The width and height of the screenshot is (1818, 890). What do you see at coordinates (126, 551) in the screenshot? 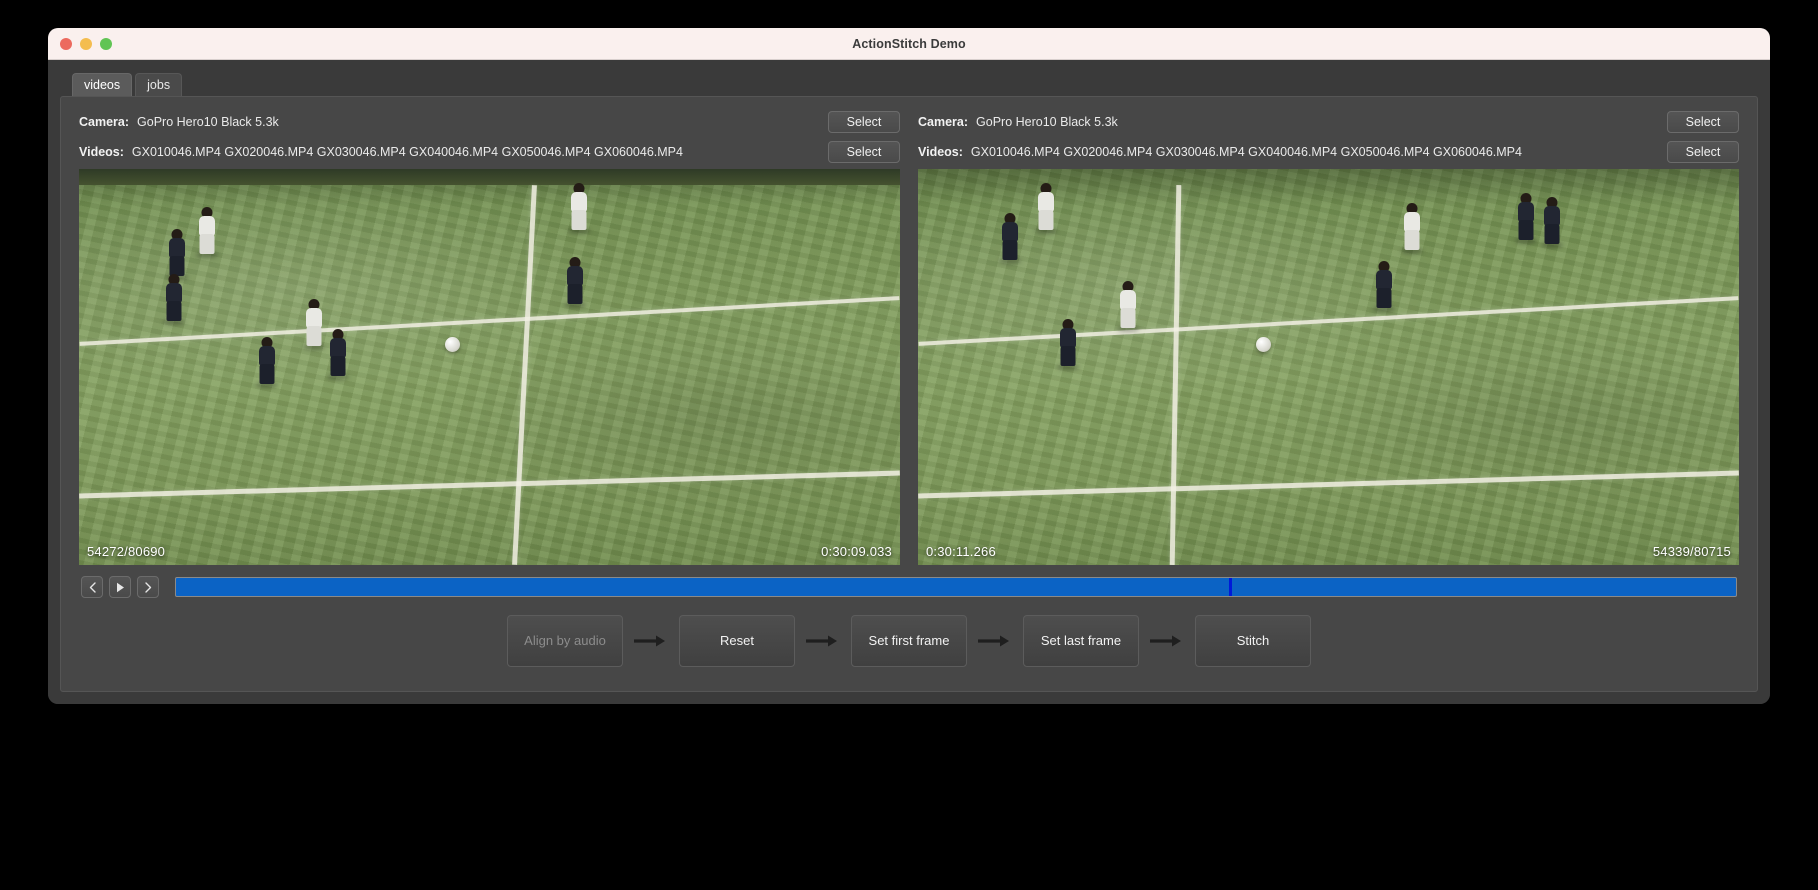
I see `frame-counter-left: 54272/80690` at bounding box center [126, 551].